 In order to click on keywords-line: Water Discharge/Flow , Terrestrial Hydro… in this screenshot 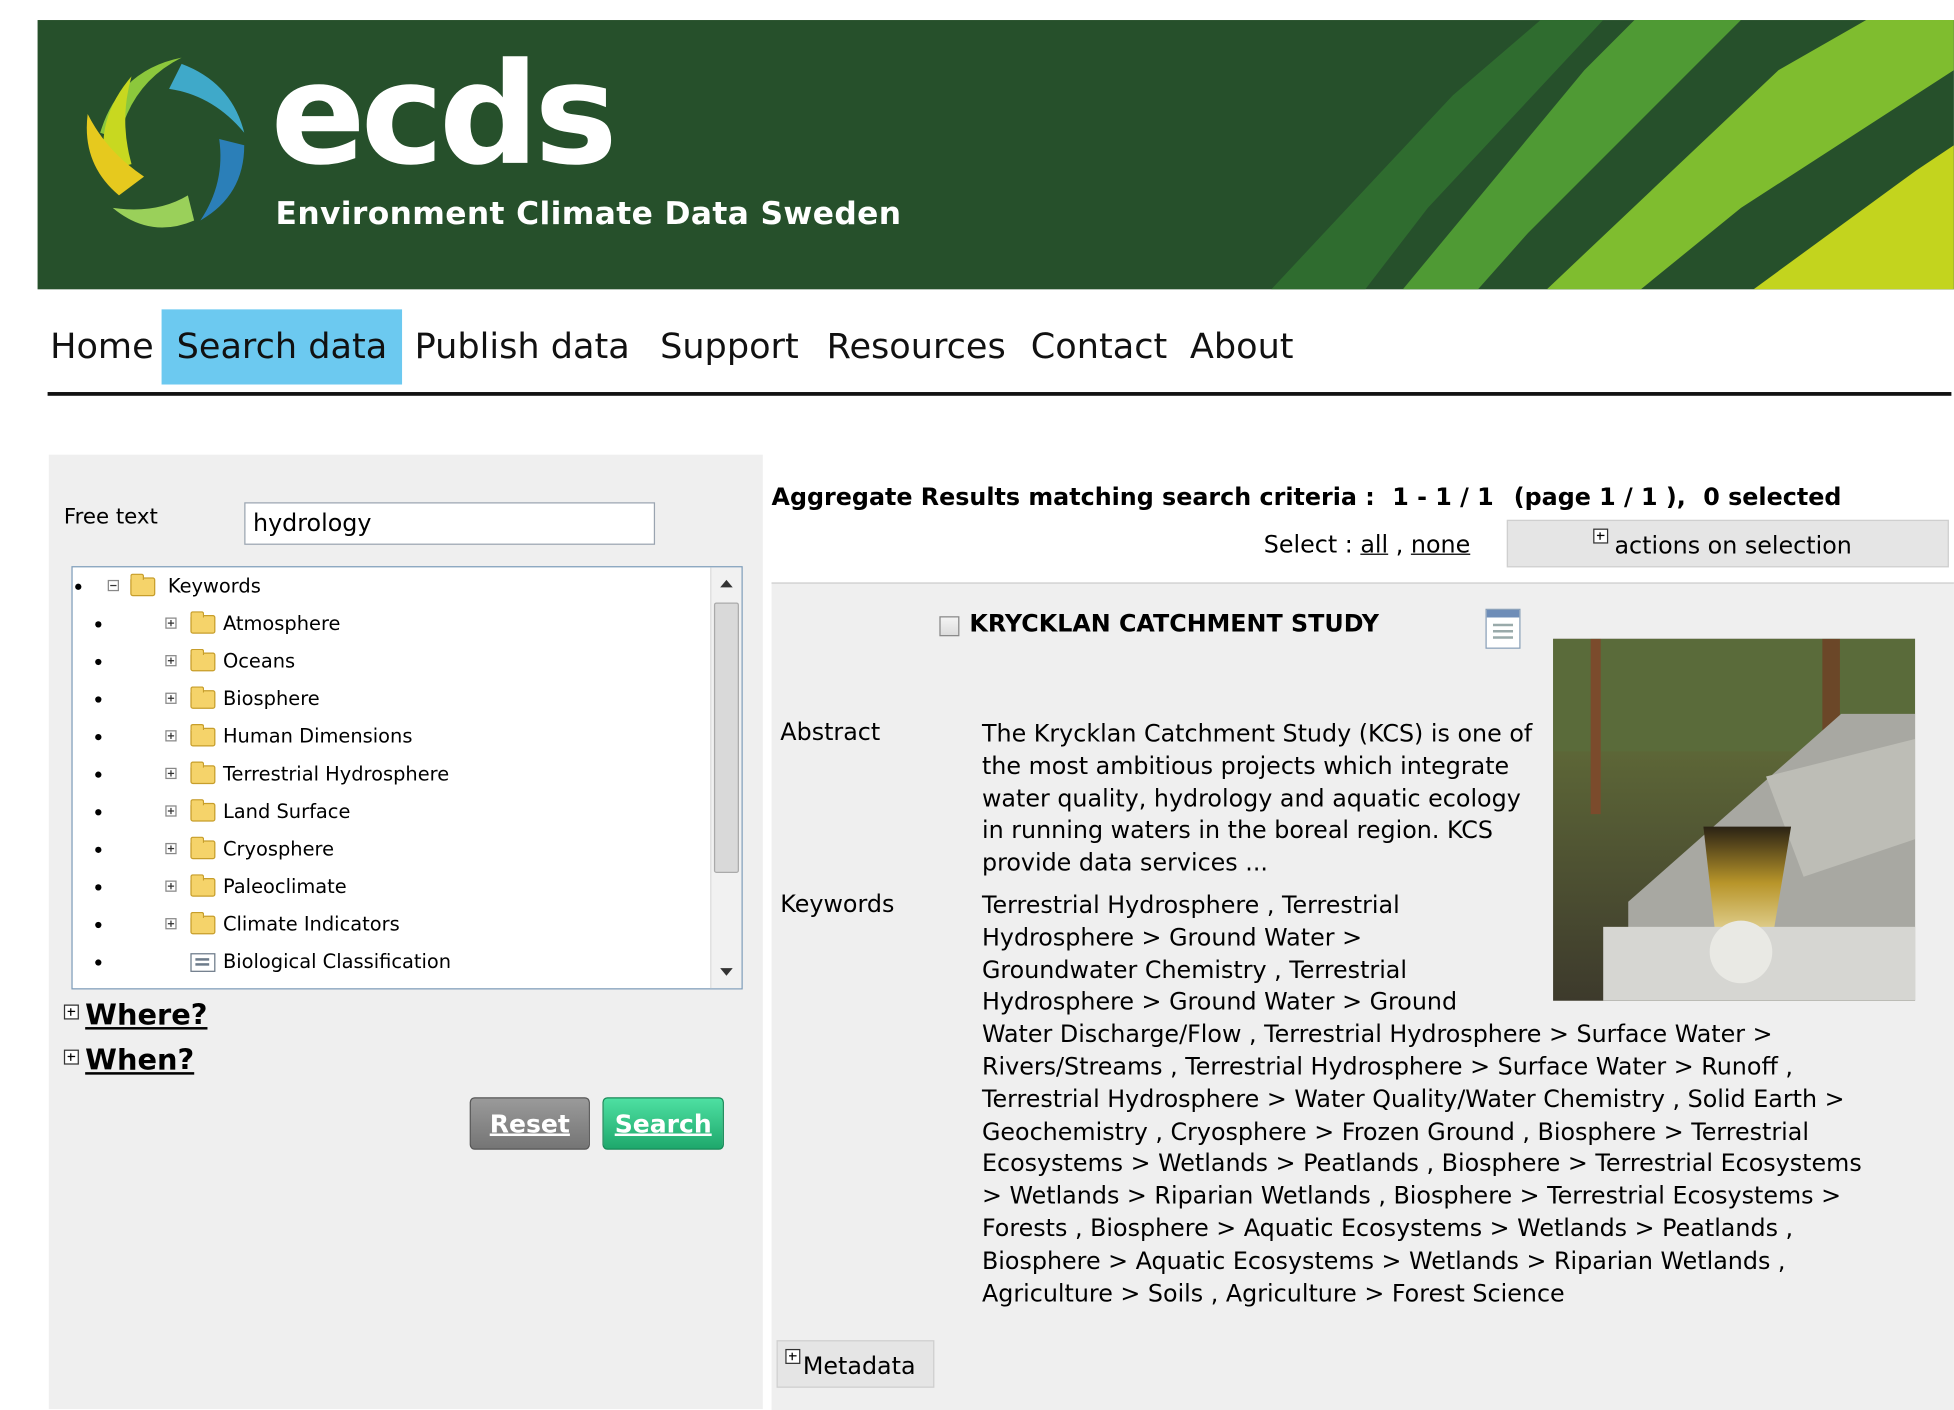, I will do `click(1377, 1035)`.